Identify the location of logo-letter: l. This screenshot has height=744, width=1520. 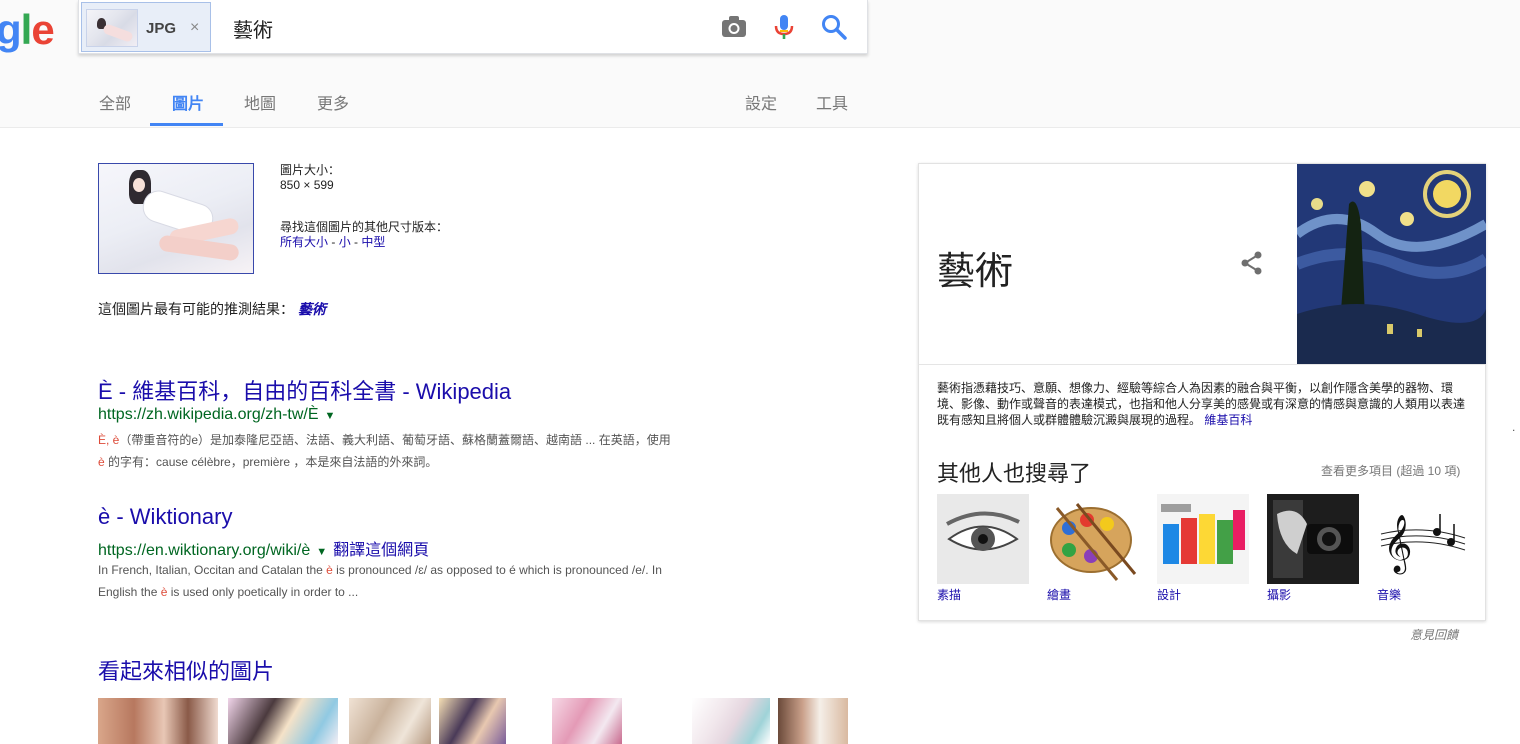
(26, 29).